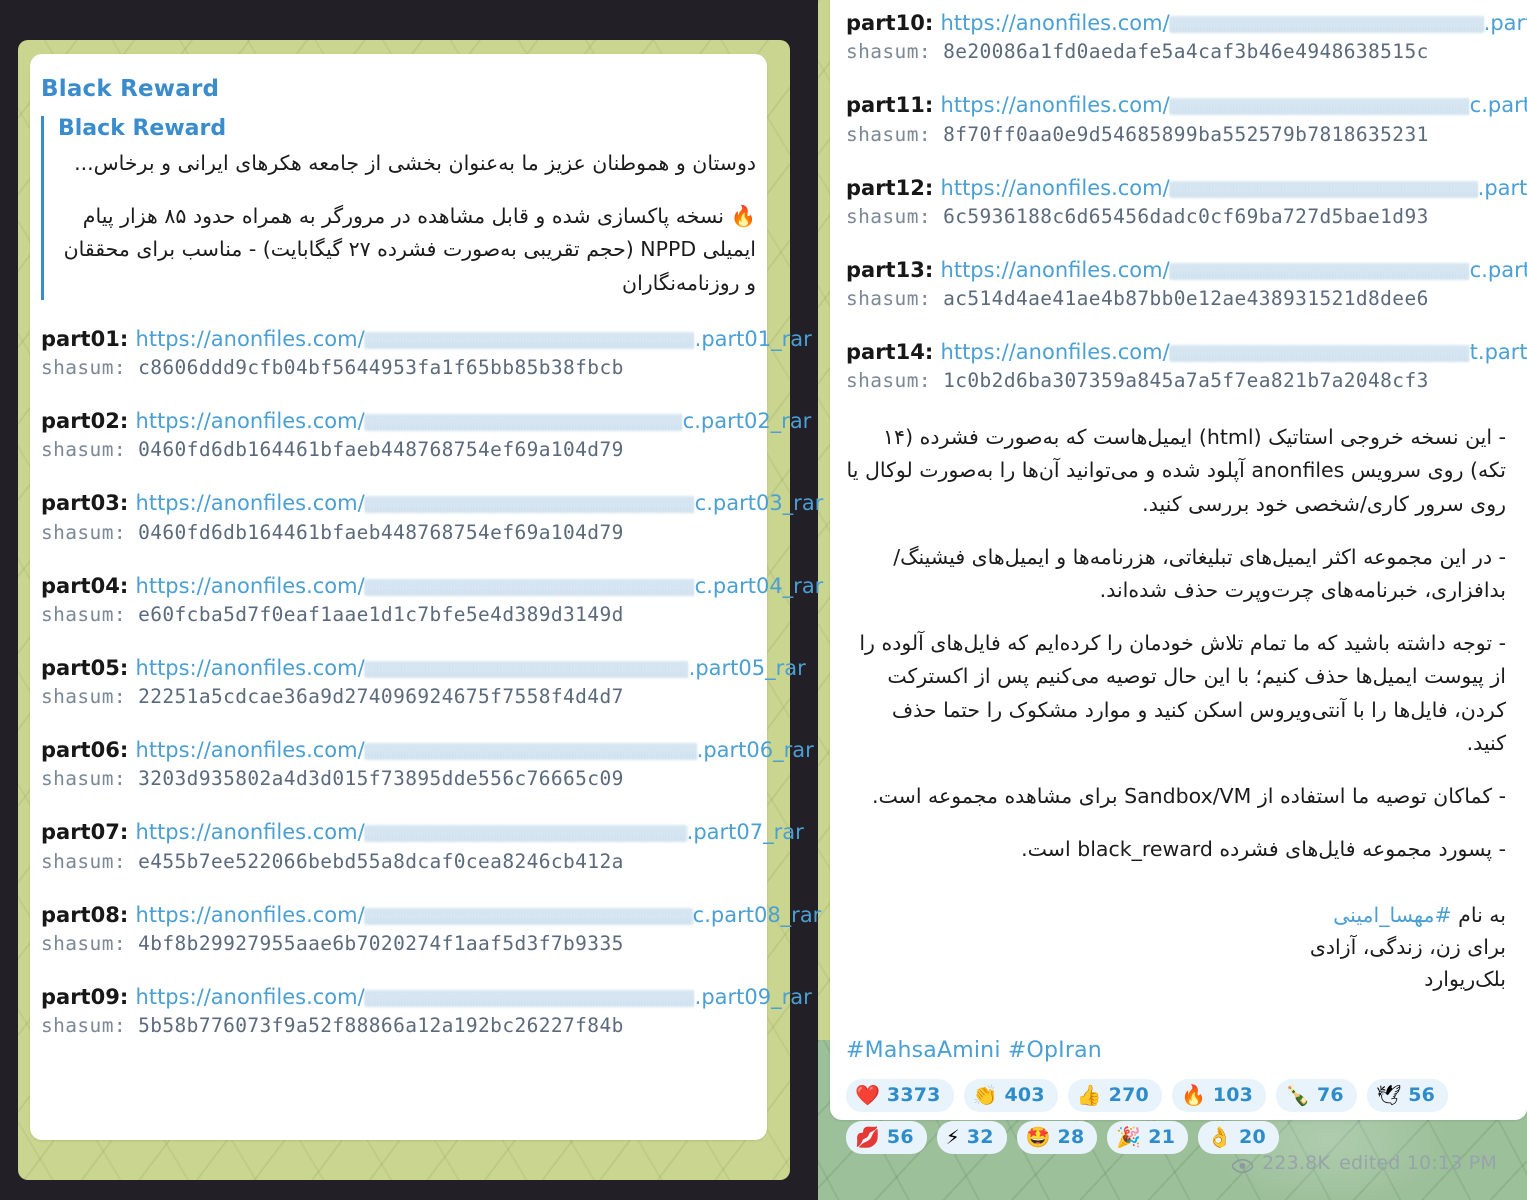  I want to click on part-label: part01:, so click(88, 338).